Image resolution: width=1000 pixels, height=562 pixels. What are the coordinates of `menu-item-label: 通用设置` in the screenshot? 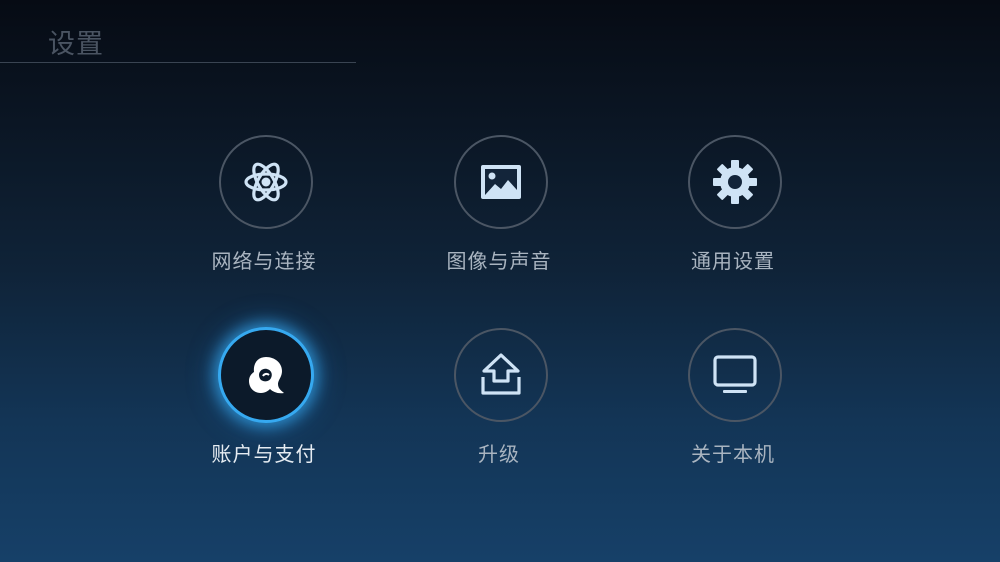 It's located at (733, 261).